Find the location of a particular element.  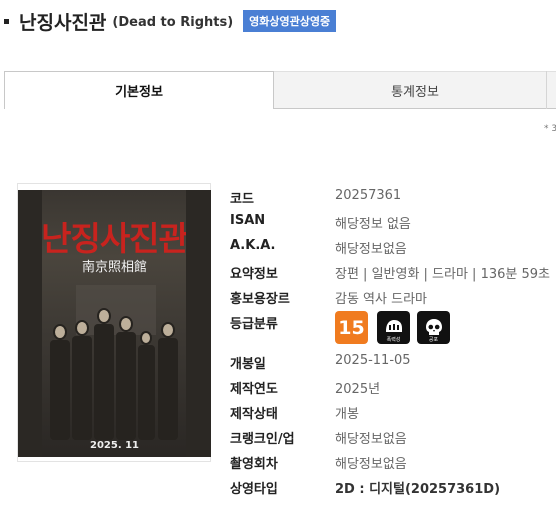

rating-15-icon: 15 is located at coordinates (351, 327).